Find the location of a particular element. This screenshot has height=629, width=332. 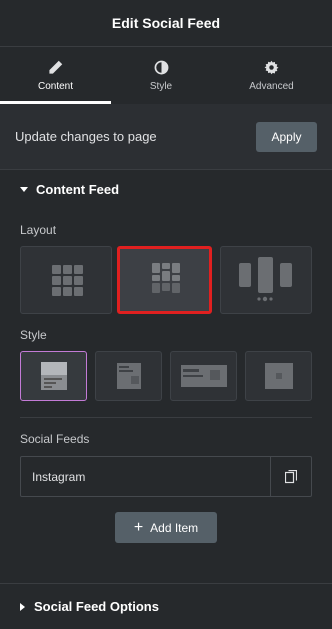

layout-option-carousel is located at coordinates (266, 280).